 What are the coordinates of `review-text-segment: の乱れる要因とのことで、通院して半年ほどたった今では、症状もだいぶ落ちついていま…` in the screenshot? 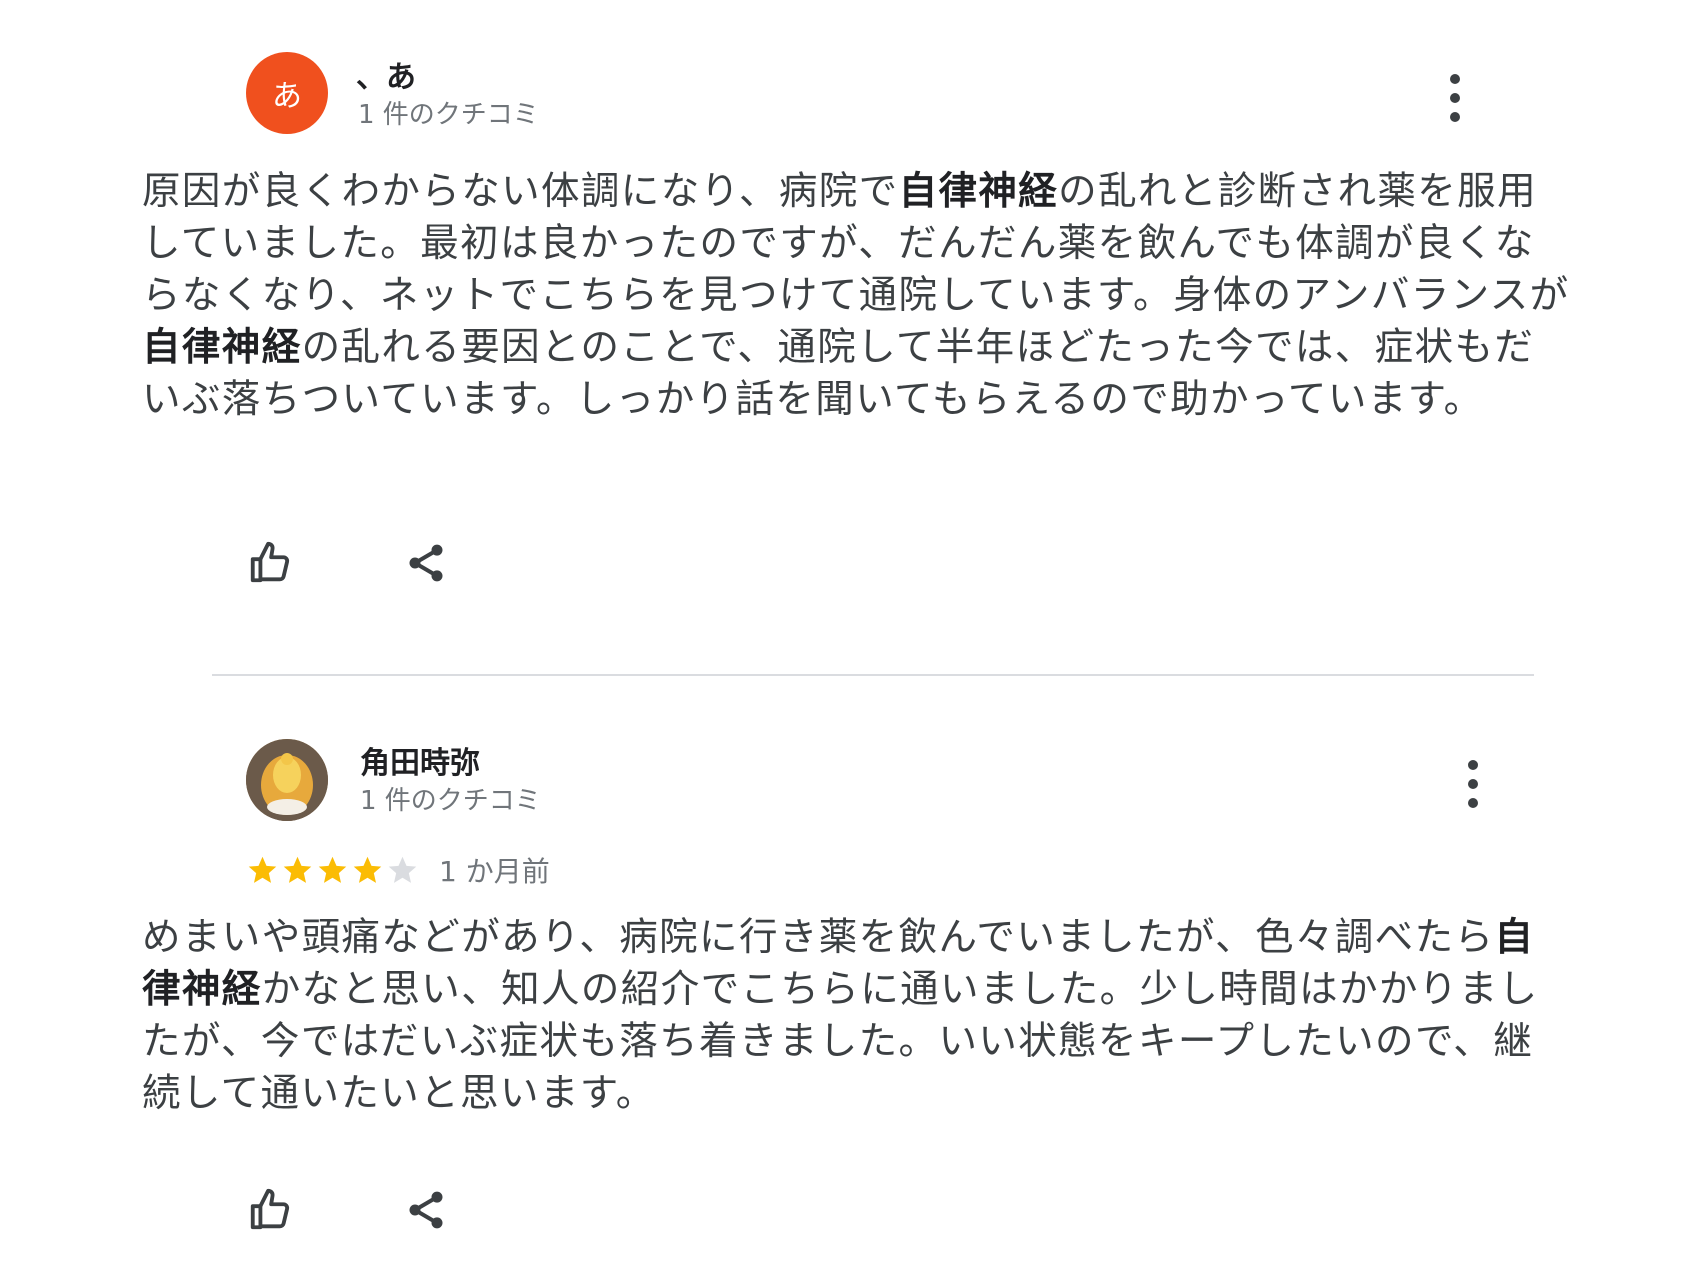 It's located at (838, 373).